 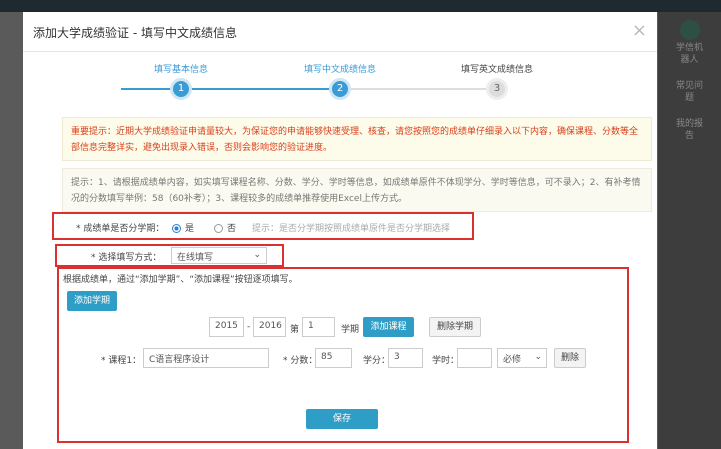 What do you see at coordinates (340, 32) in the screenshot?
I see `modal-title: 添加大学成绩验证 - 填写中文成绩信息` at bounding box center [340, 32].